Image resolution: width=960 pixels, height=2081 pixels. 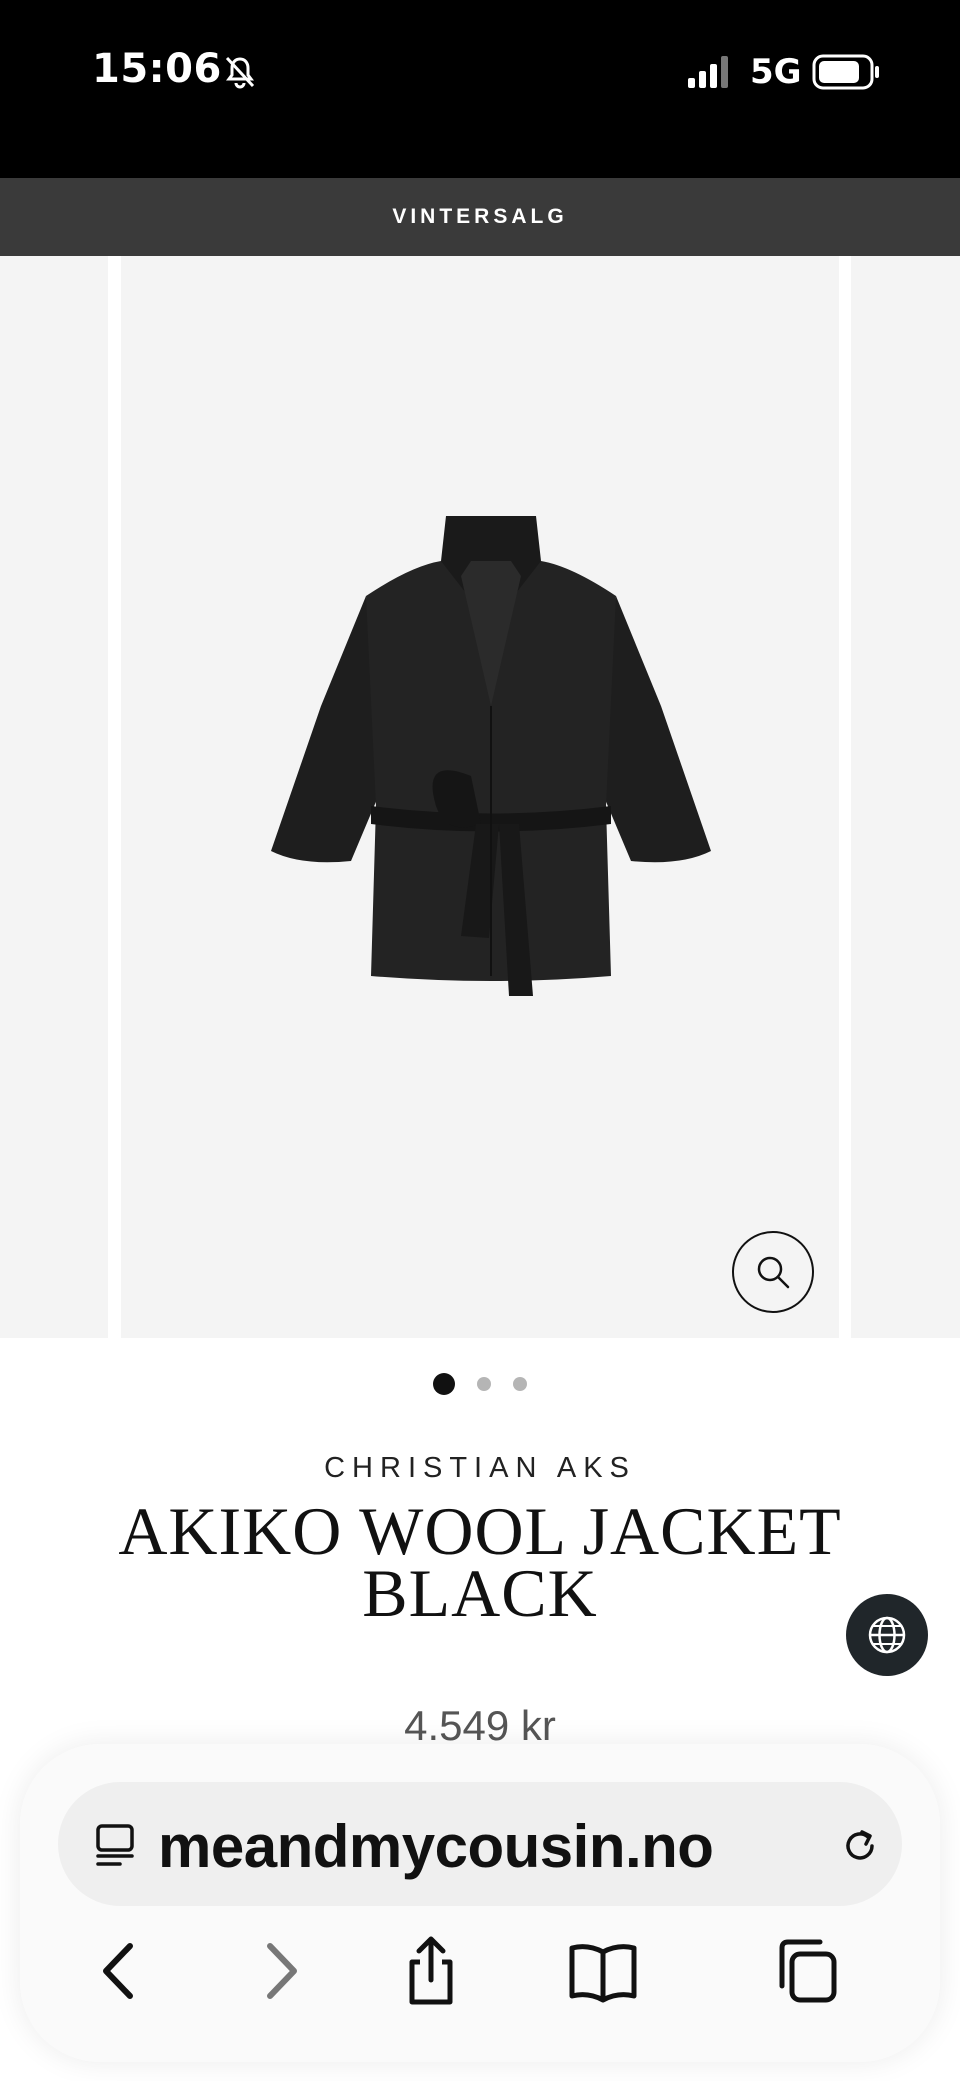 I want to click on browser-toolbar: meandmycousin.no, so click(x=480, y=1903).